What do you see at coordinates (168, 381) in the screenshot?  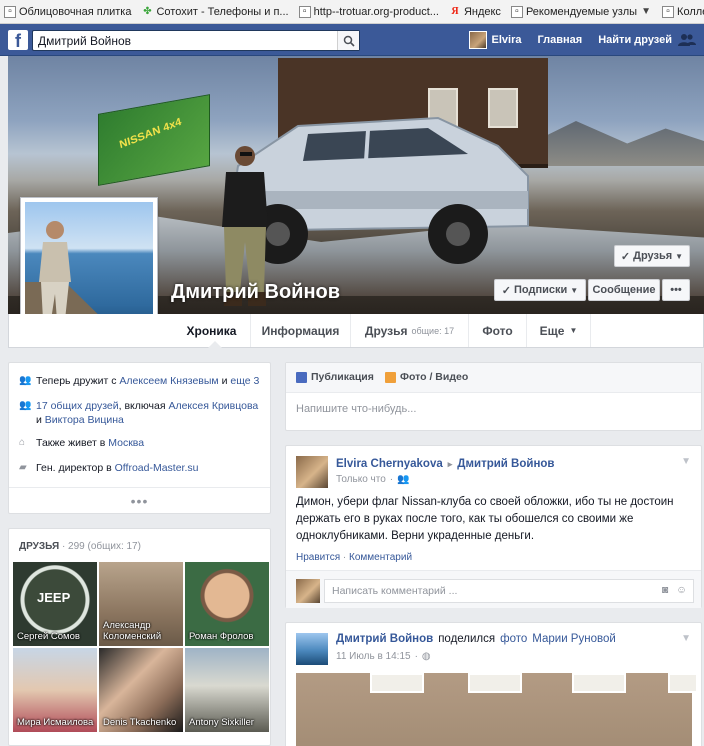 I see `friend-link: Алексеем Князевым` at bounding box center [168, 381].